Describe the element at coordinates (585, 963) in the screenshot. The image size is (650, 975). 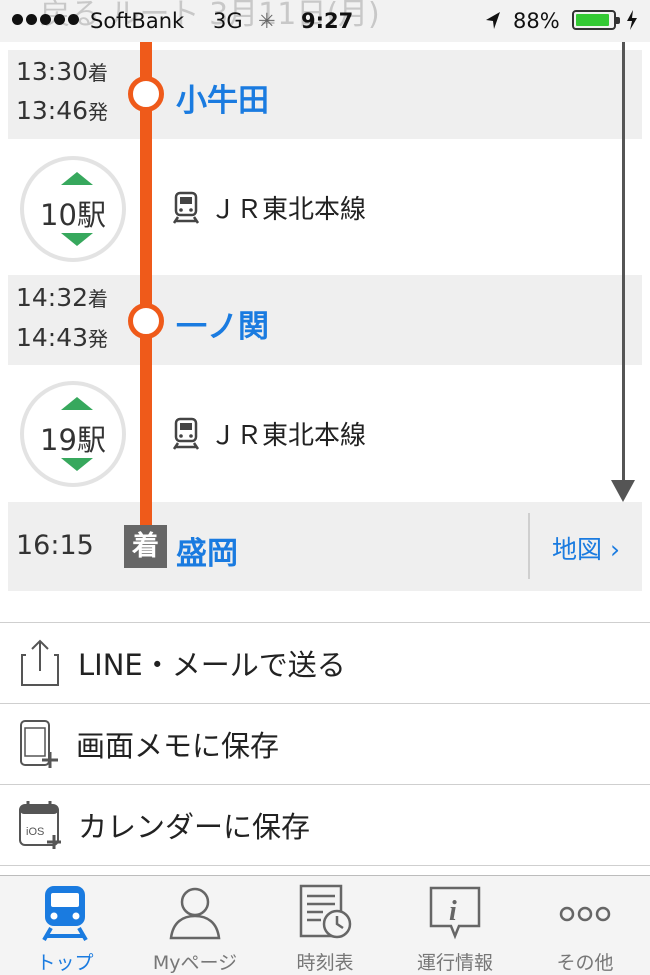
I see `tab-label: その他` at that location.